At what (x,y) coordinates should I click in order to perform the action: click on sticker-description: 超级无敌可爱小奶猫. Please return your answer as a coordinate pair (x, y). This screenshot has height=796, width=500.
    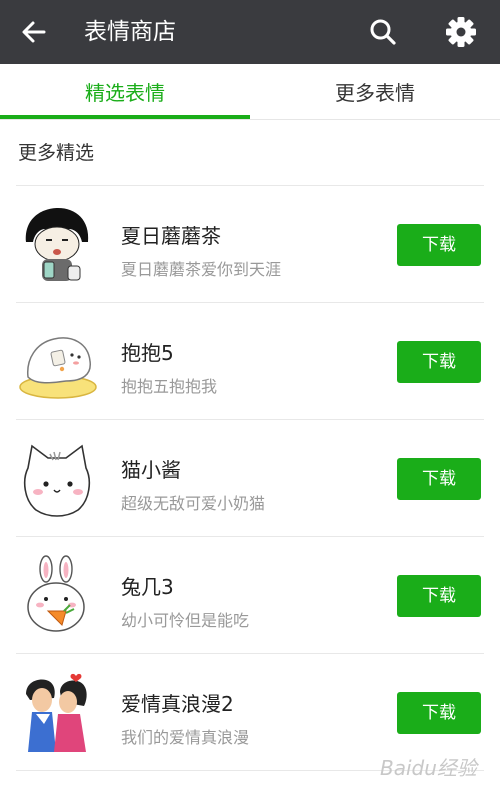
    Looking at the image, I should click on (193, 503).